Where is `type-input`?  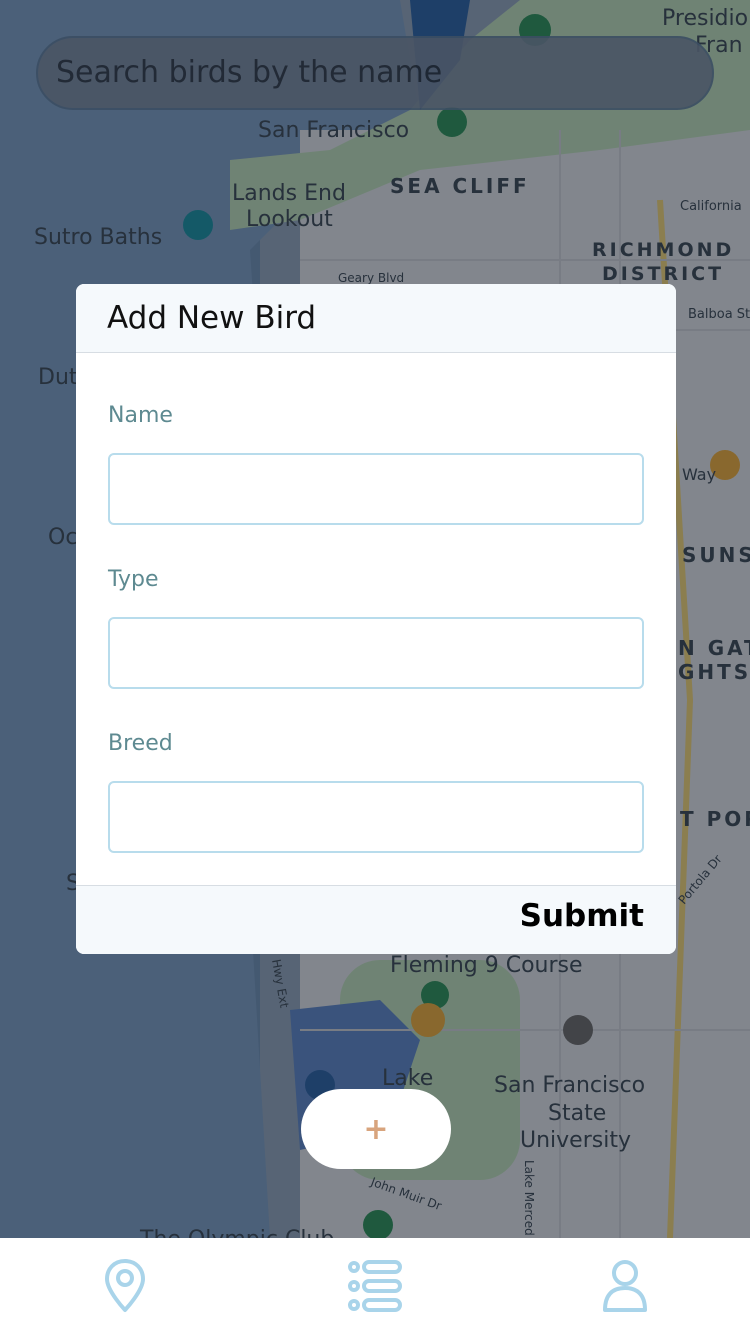
type-input is located at coordinates (376, 653).